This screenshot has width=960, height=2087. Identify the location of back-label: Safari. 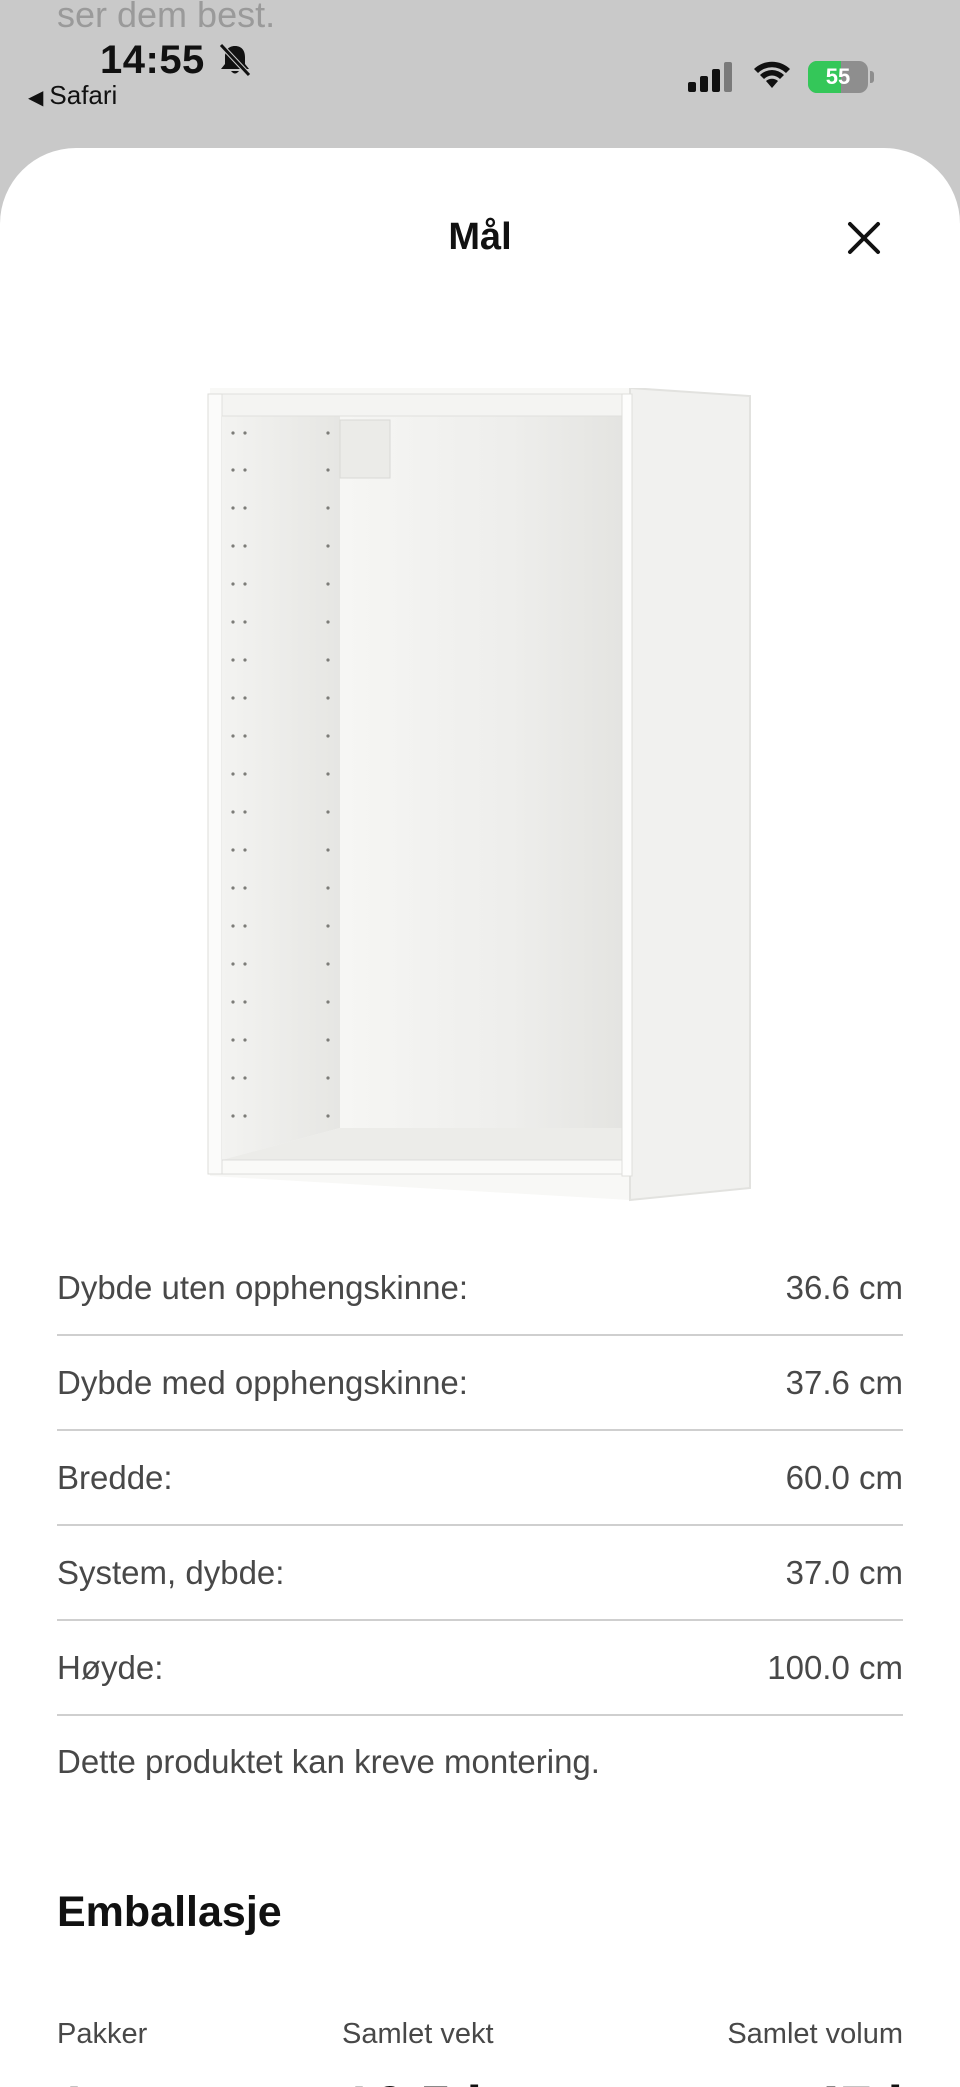
(83, 95).